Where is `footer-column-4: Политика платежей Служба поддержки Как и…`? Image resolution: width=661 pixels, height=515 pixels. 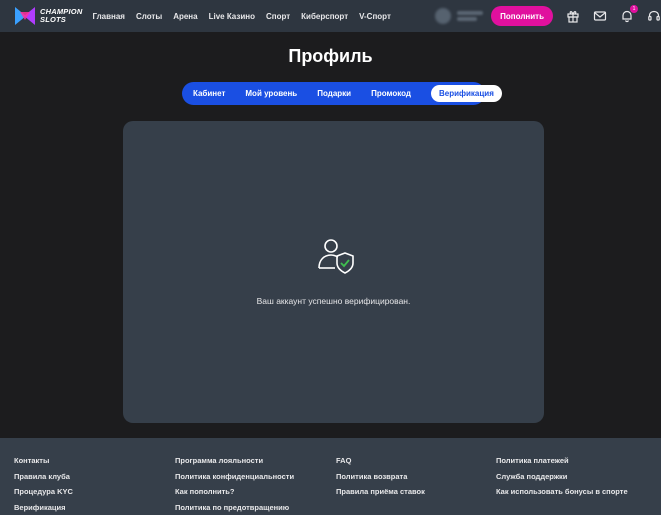 footer-column-4: Политика платежей Служба поддержки Как и… is located at coordinates (562, 479).